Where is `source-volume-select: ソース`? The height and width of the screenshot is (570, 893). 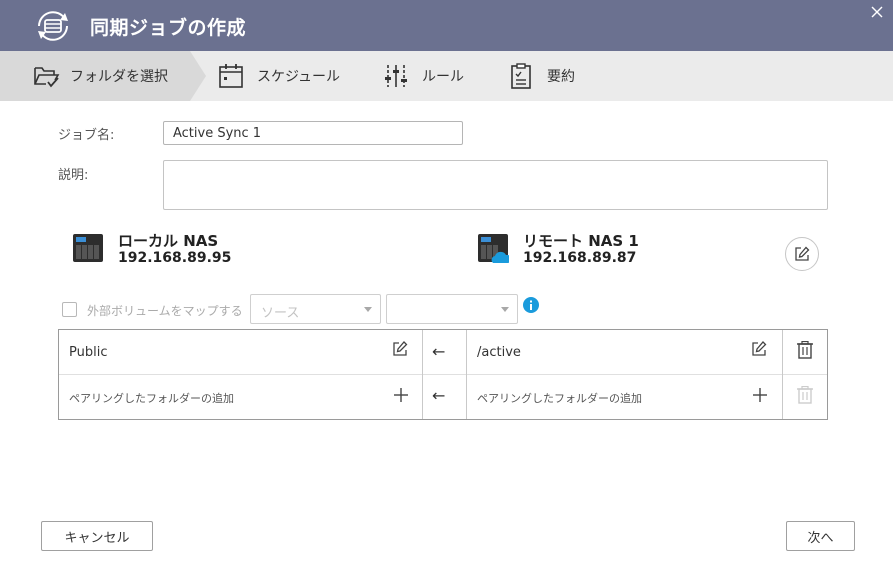 source-volume-select: ソース is located at coordinates (315, 309).